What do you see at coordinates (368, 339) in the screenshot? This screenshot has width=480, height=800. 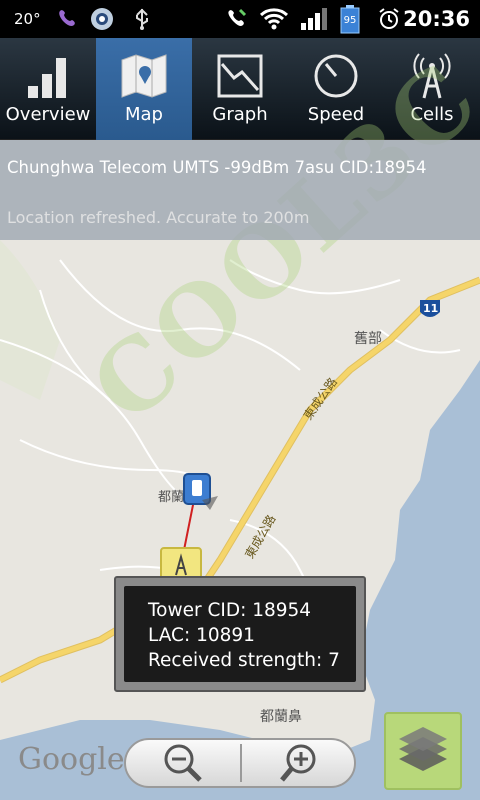 I see `place-label: 舊部` at bounding box center [368, 339].